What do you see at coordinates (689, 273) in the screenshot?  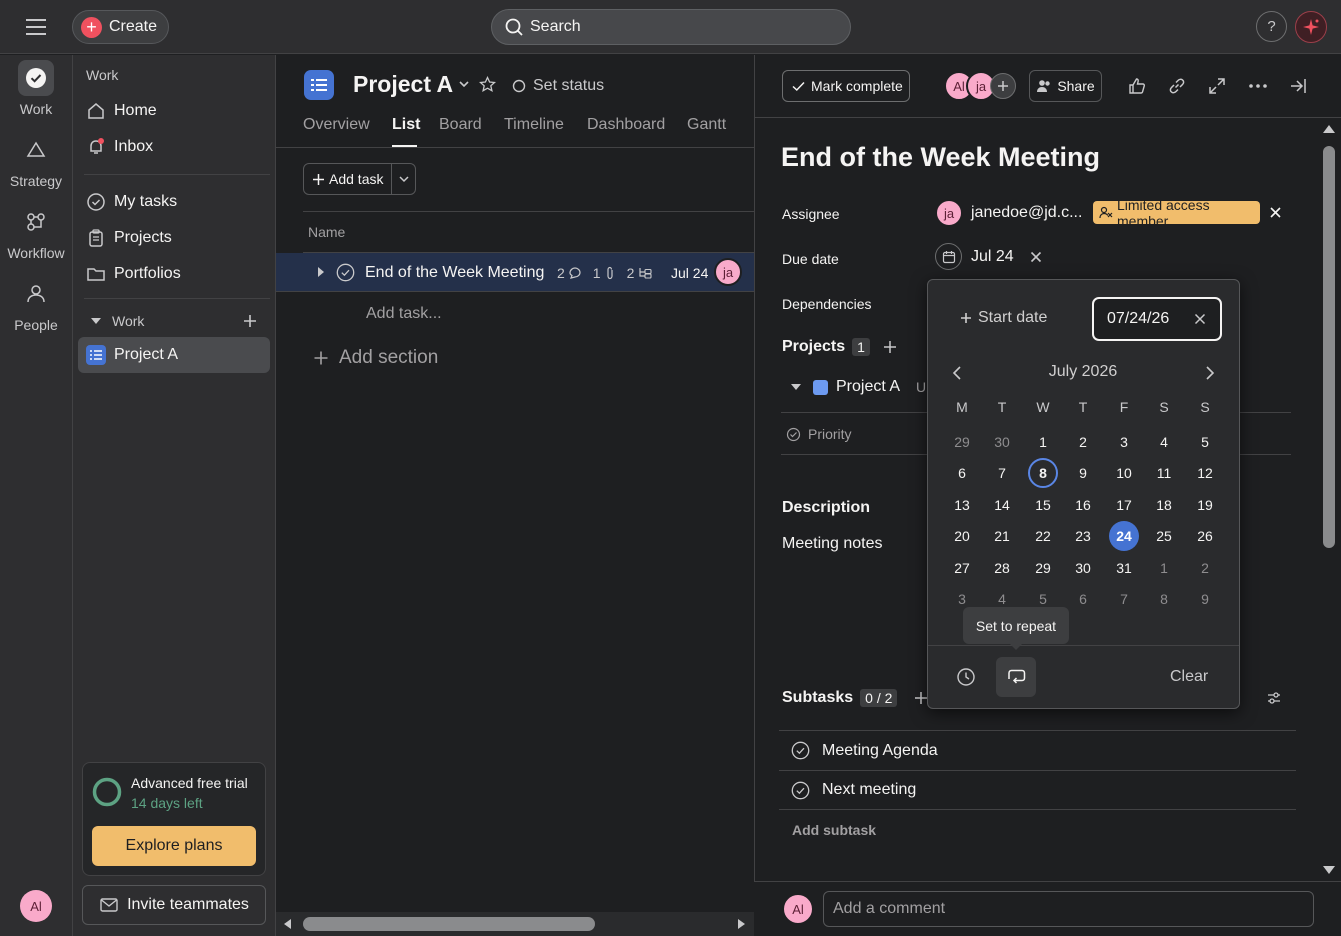 I see `task-due-date: Jul 24` at bounding box center [689, 273].